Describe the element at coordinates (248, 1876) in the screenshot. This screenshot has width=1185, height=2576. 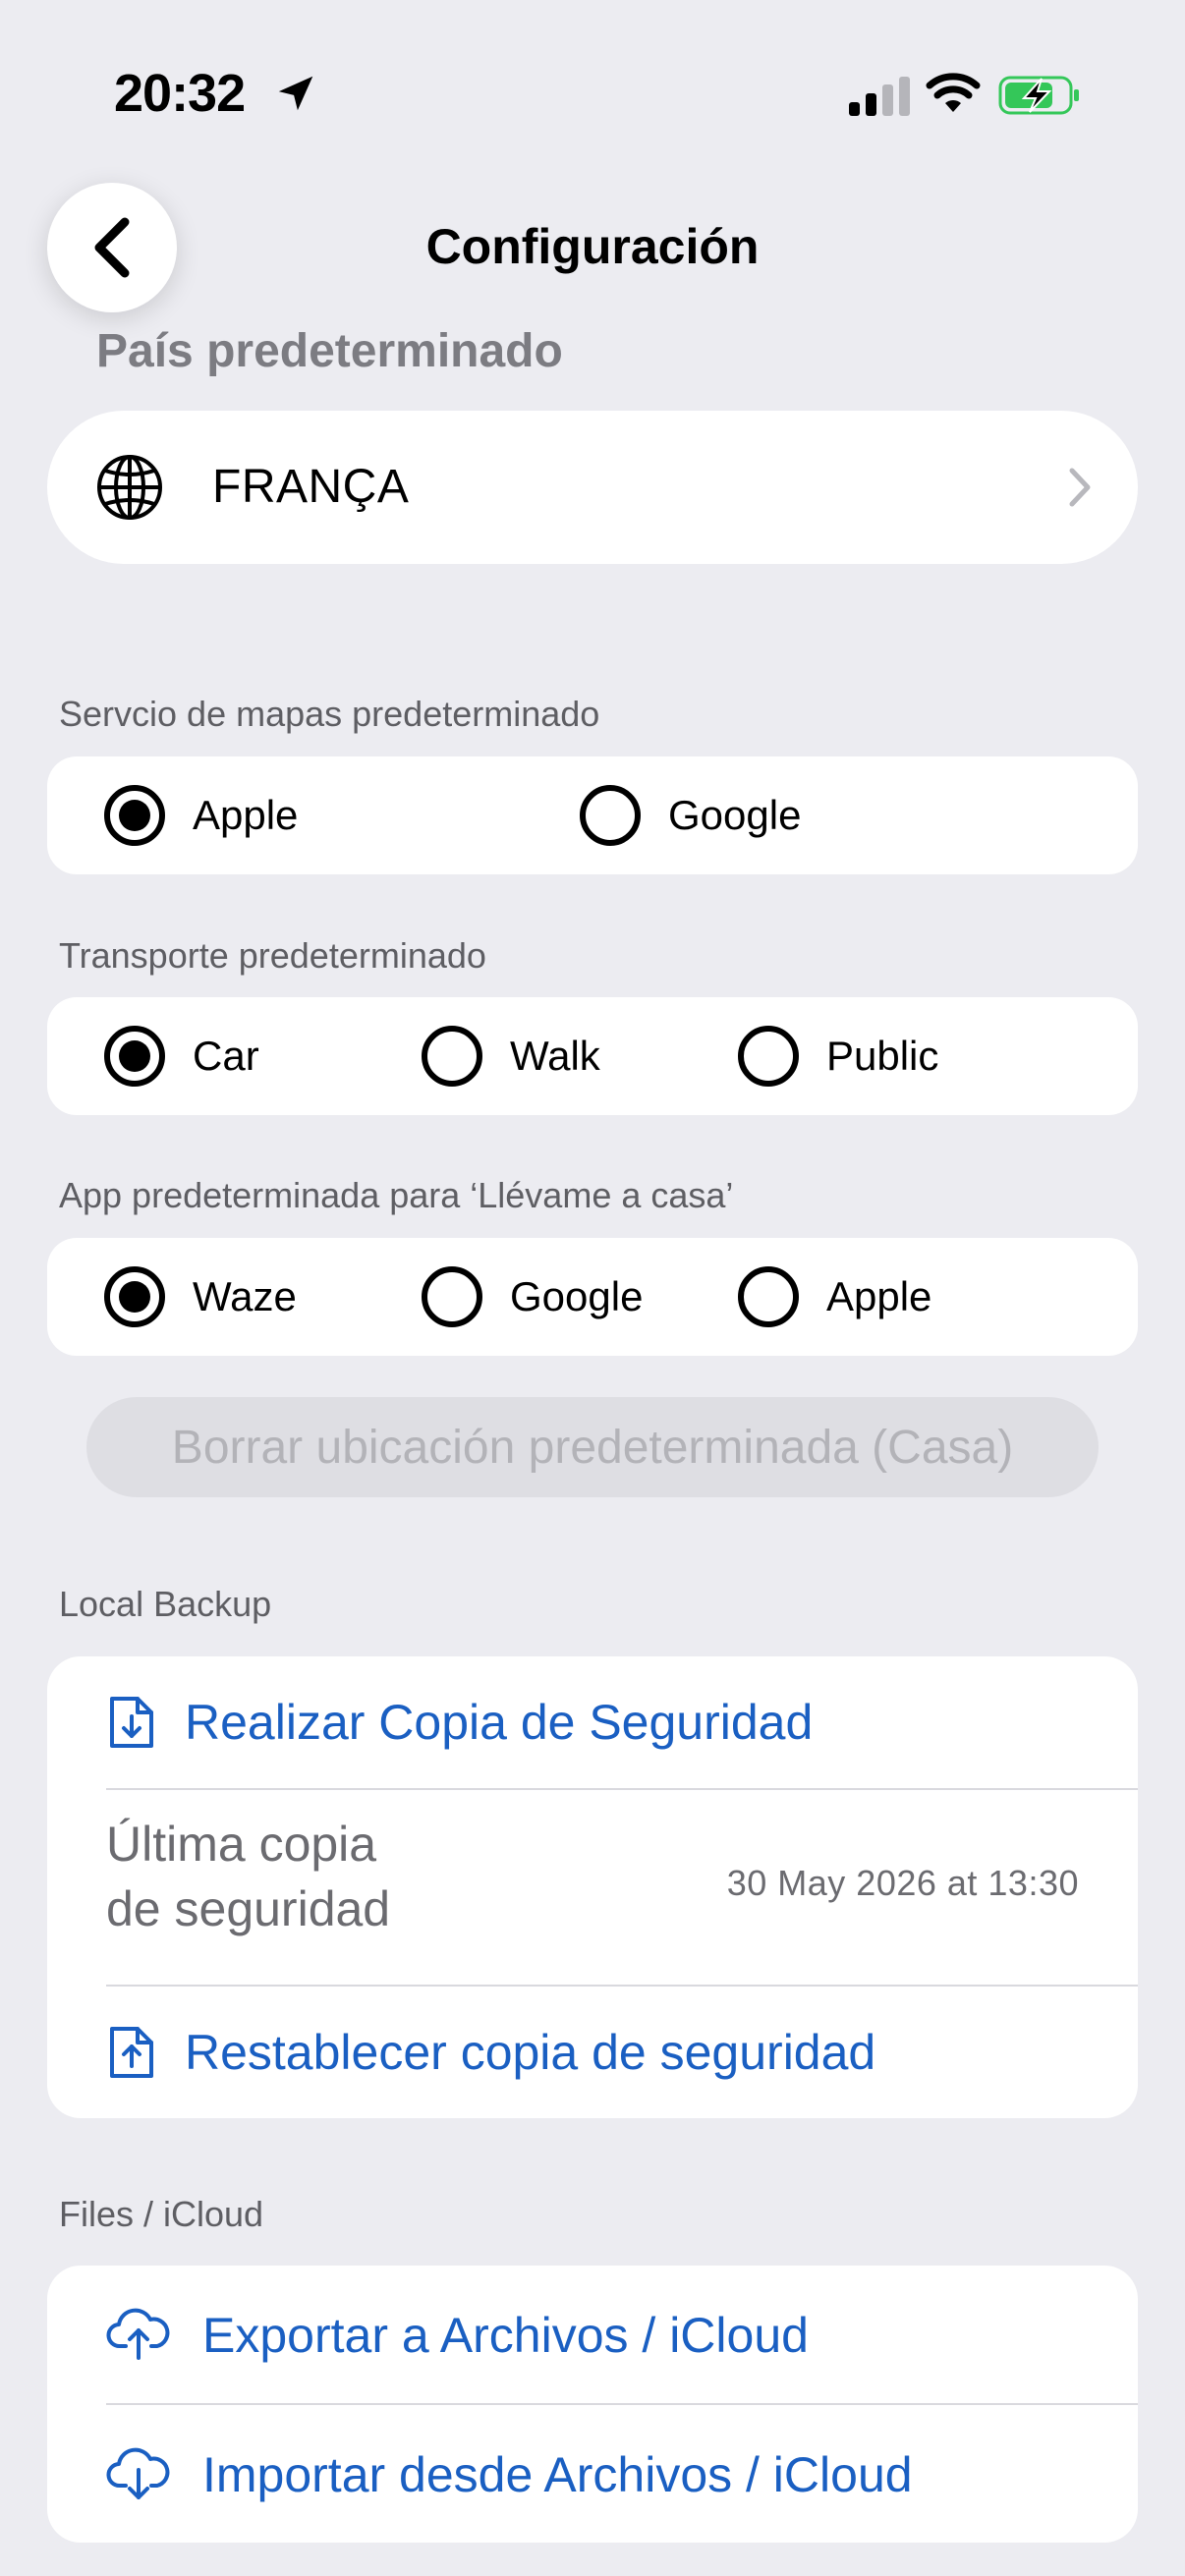
I see `last-backup-label: Última copia de seguridad` at that location.